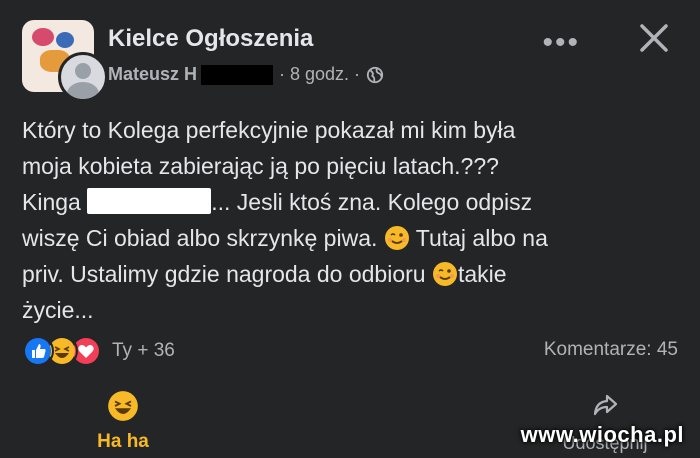  I want to click on post-line: Tutaj albo na, so click(478, 238).